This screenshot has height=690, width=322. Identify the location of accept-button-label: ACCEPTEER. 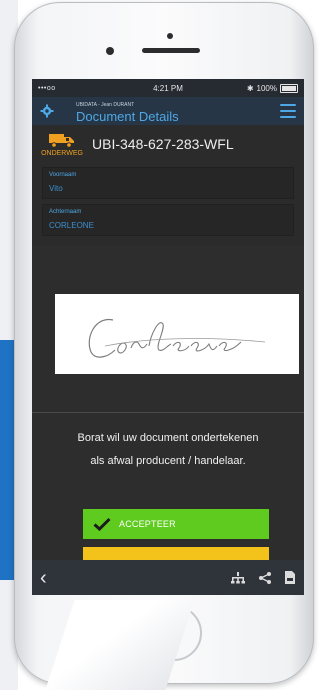
(147, 524).